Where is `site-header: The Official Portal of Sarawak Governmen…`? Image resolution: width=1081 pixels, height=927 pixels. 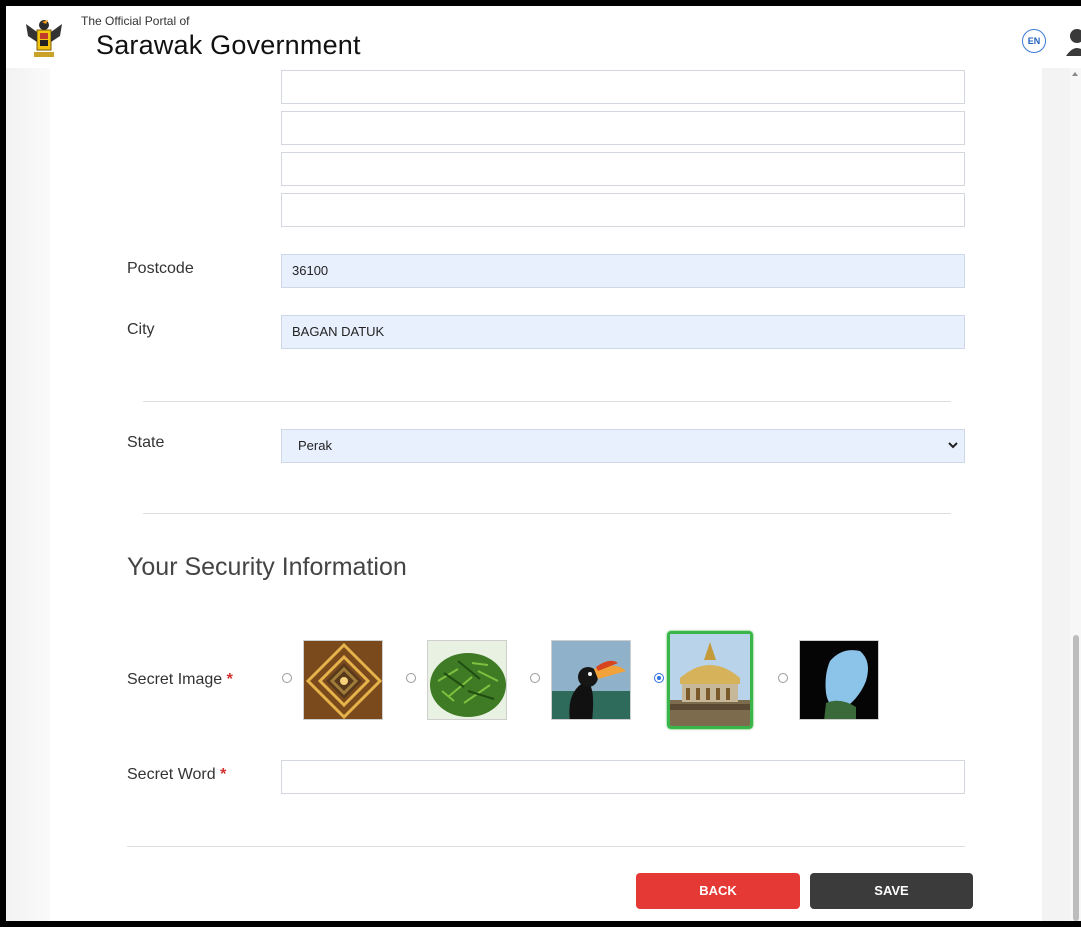
site-header: The Official Portal of Sarawak Governmen… is located at coordinates (543, 38).